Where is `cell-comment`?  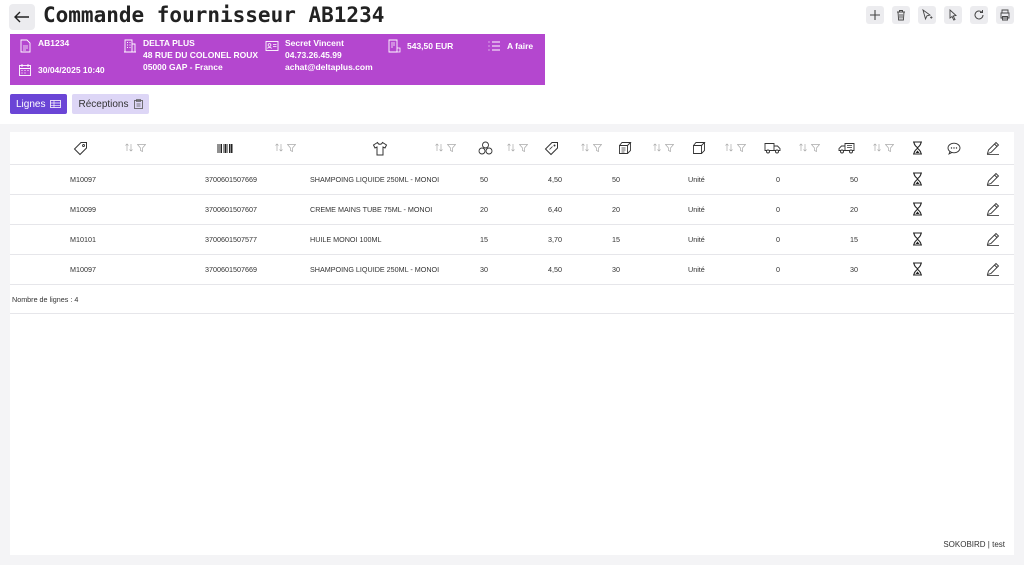
cell-comment is located at coordinates (954, 240).